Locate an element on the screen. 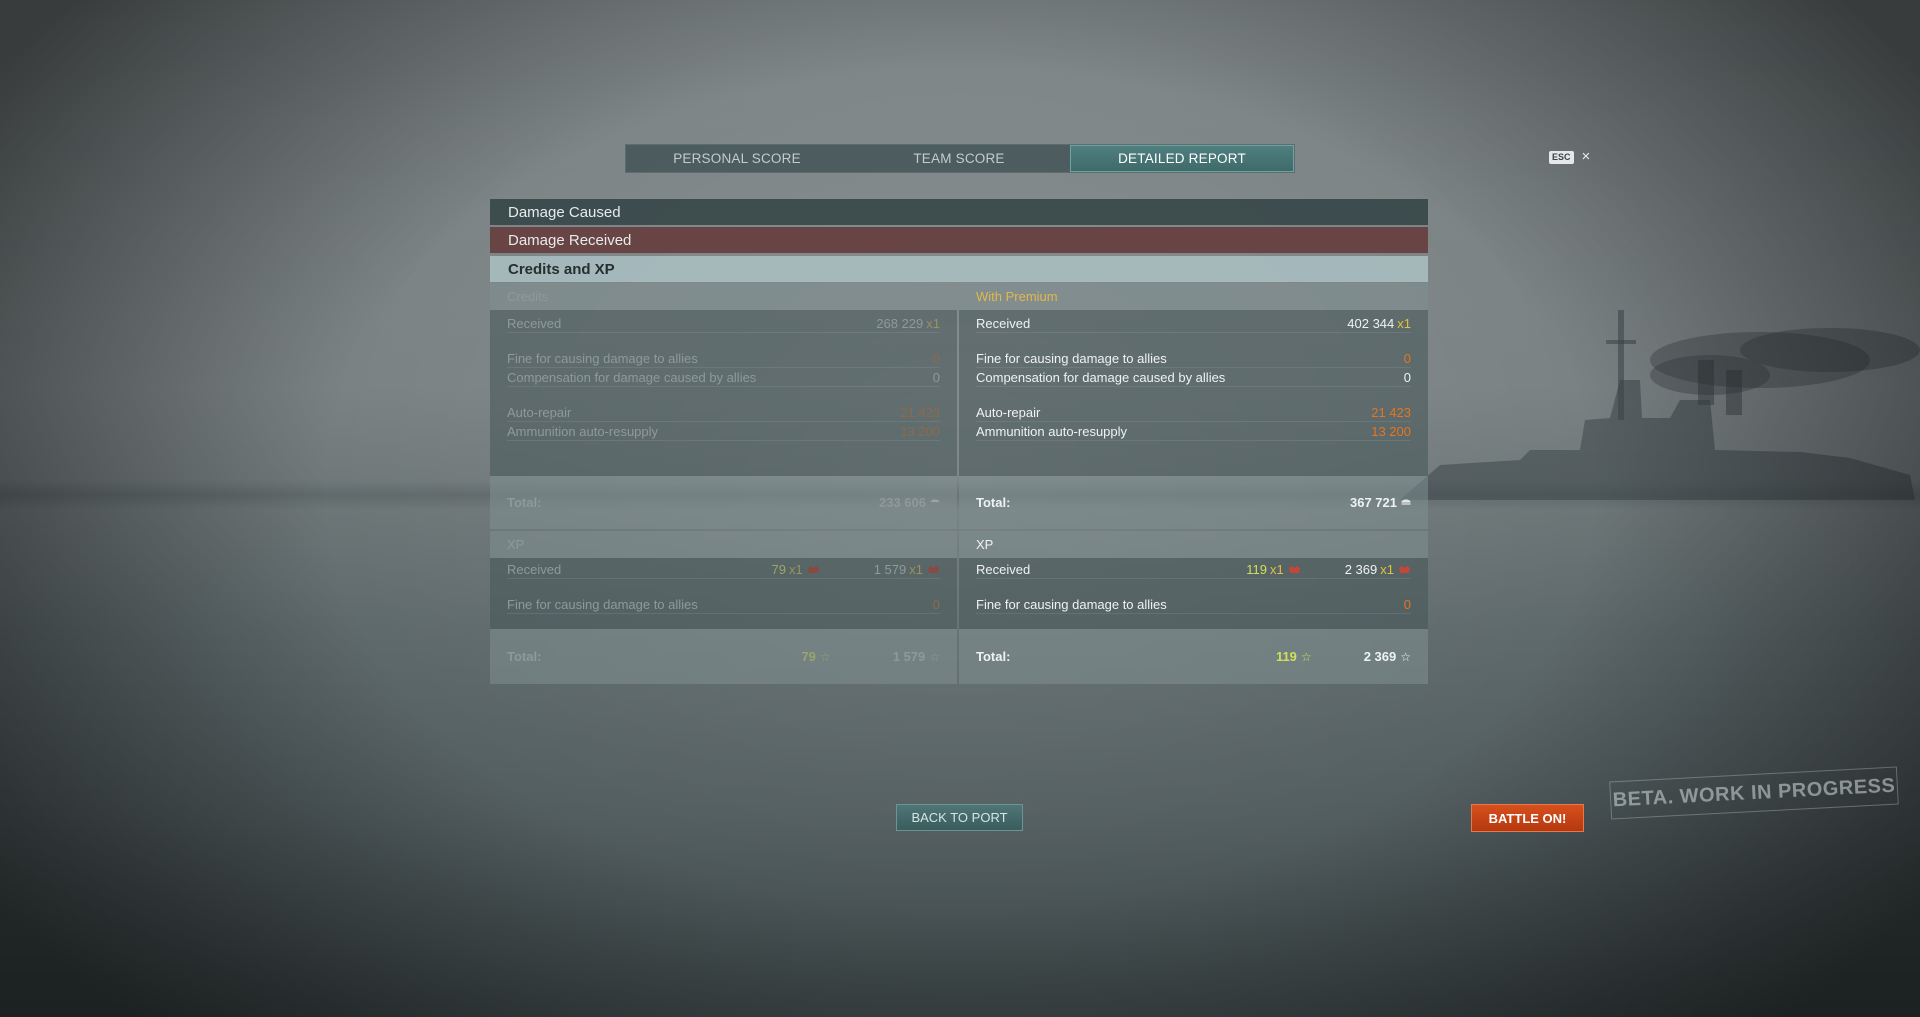 This screenshot has width=1920, height=1017. panel-title: With Premium is located at coordinates (1193, 296).